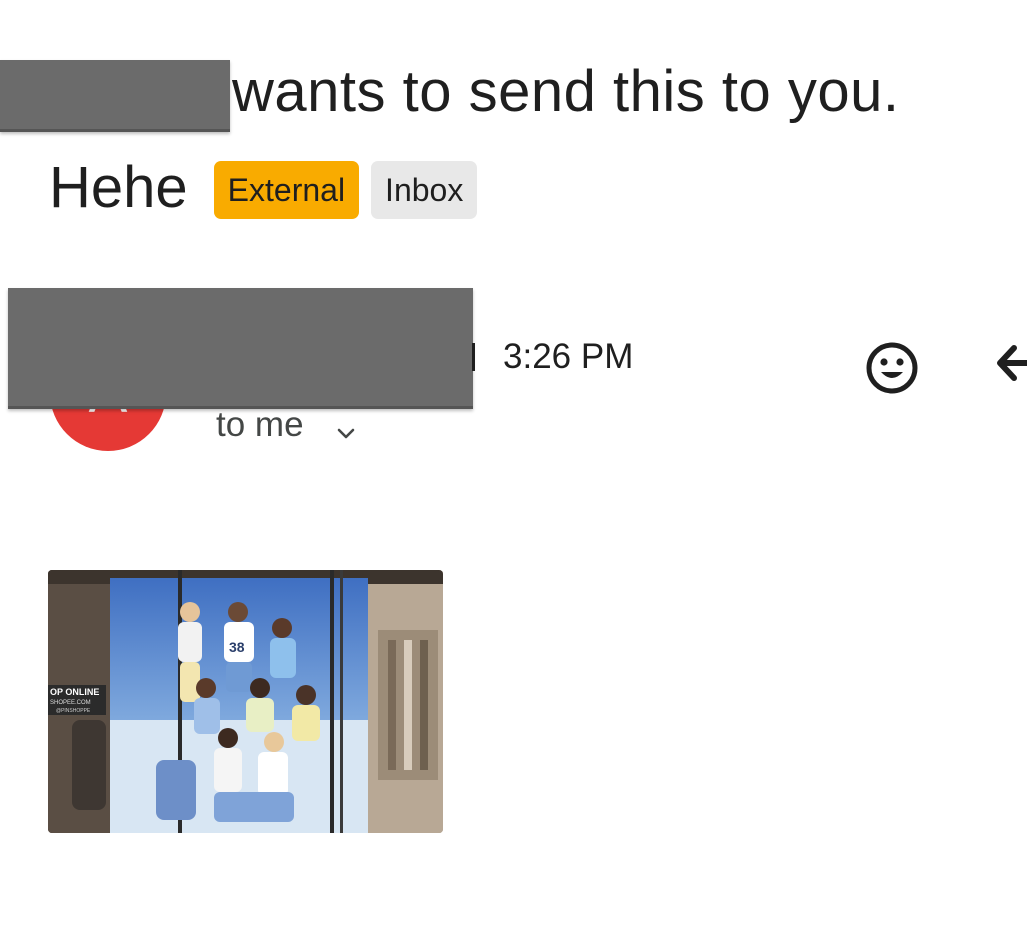 Image resolution: width=1027 pixels, height=929 pixels. Describe the element at coordinates (70, 703) in the screenshot. I see `attachment-sign-line2: SHOPEE.COM` at that location.